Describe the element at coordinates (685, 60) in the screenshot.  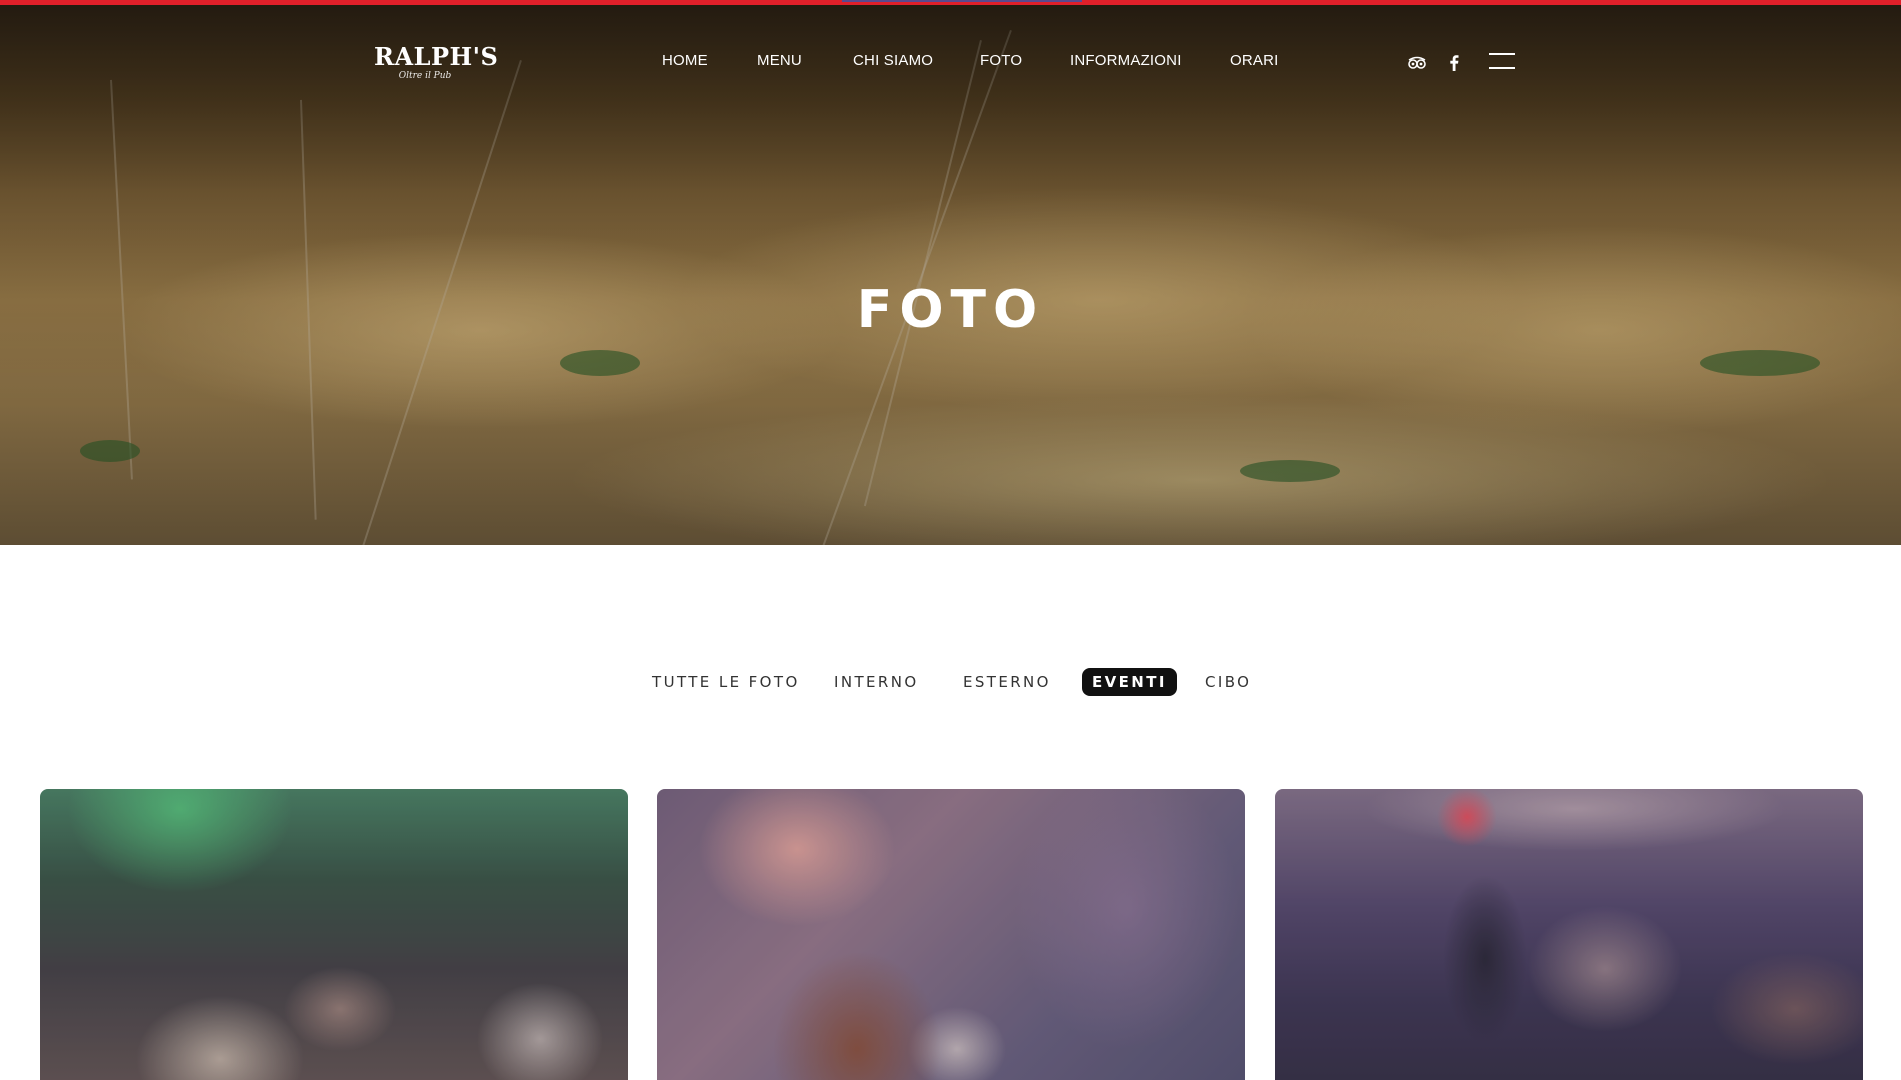
I see `nav-home: HOME` at that location.